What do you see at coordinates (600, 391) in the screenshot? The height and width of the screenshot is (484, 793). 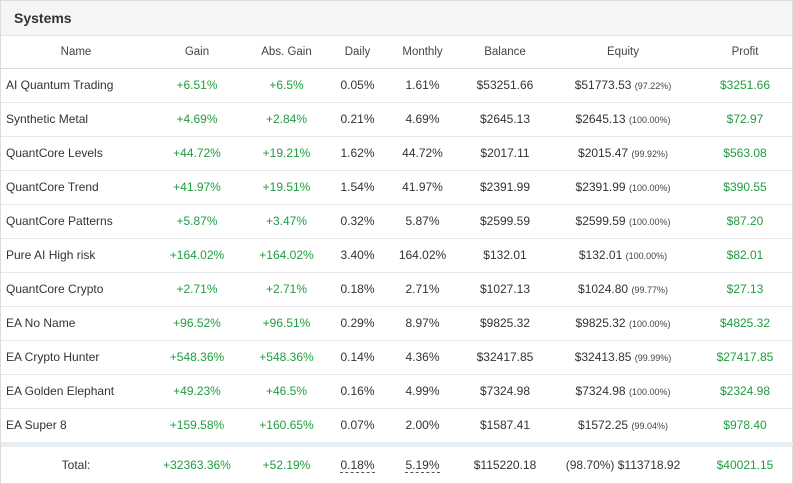 I see `equity-value: $7324.98` at bounding box center [600, 391].